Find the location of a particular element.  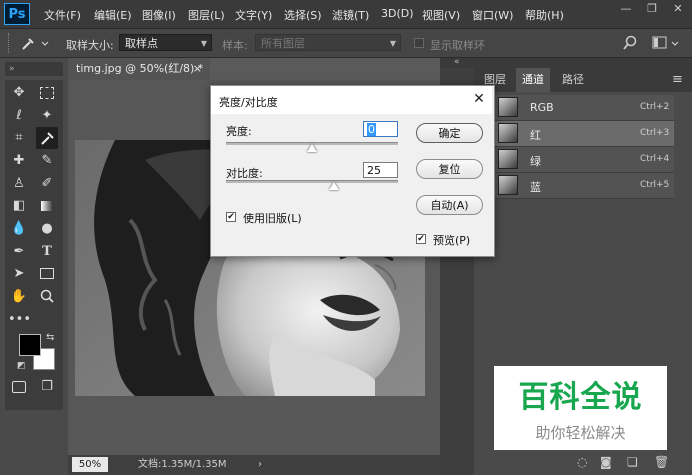

marquee-tool-icon is located at coordinates (47, 93).